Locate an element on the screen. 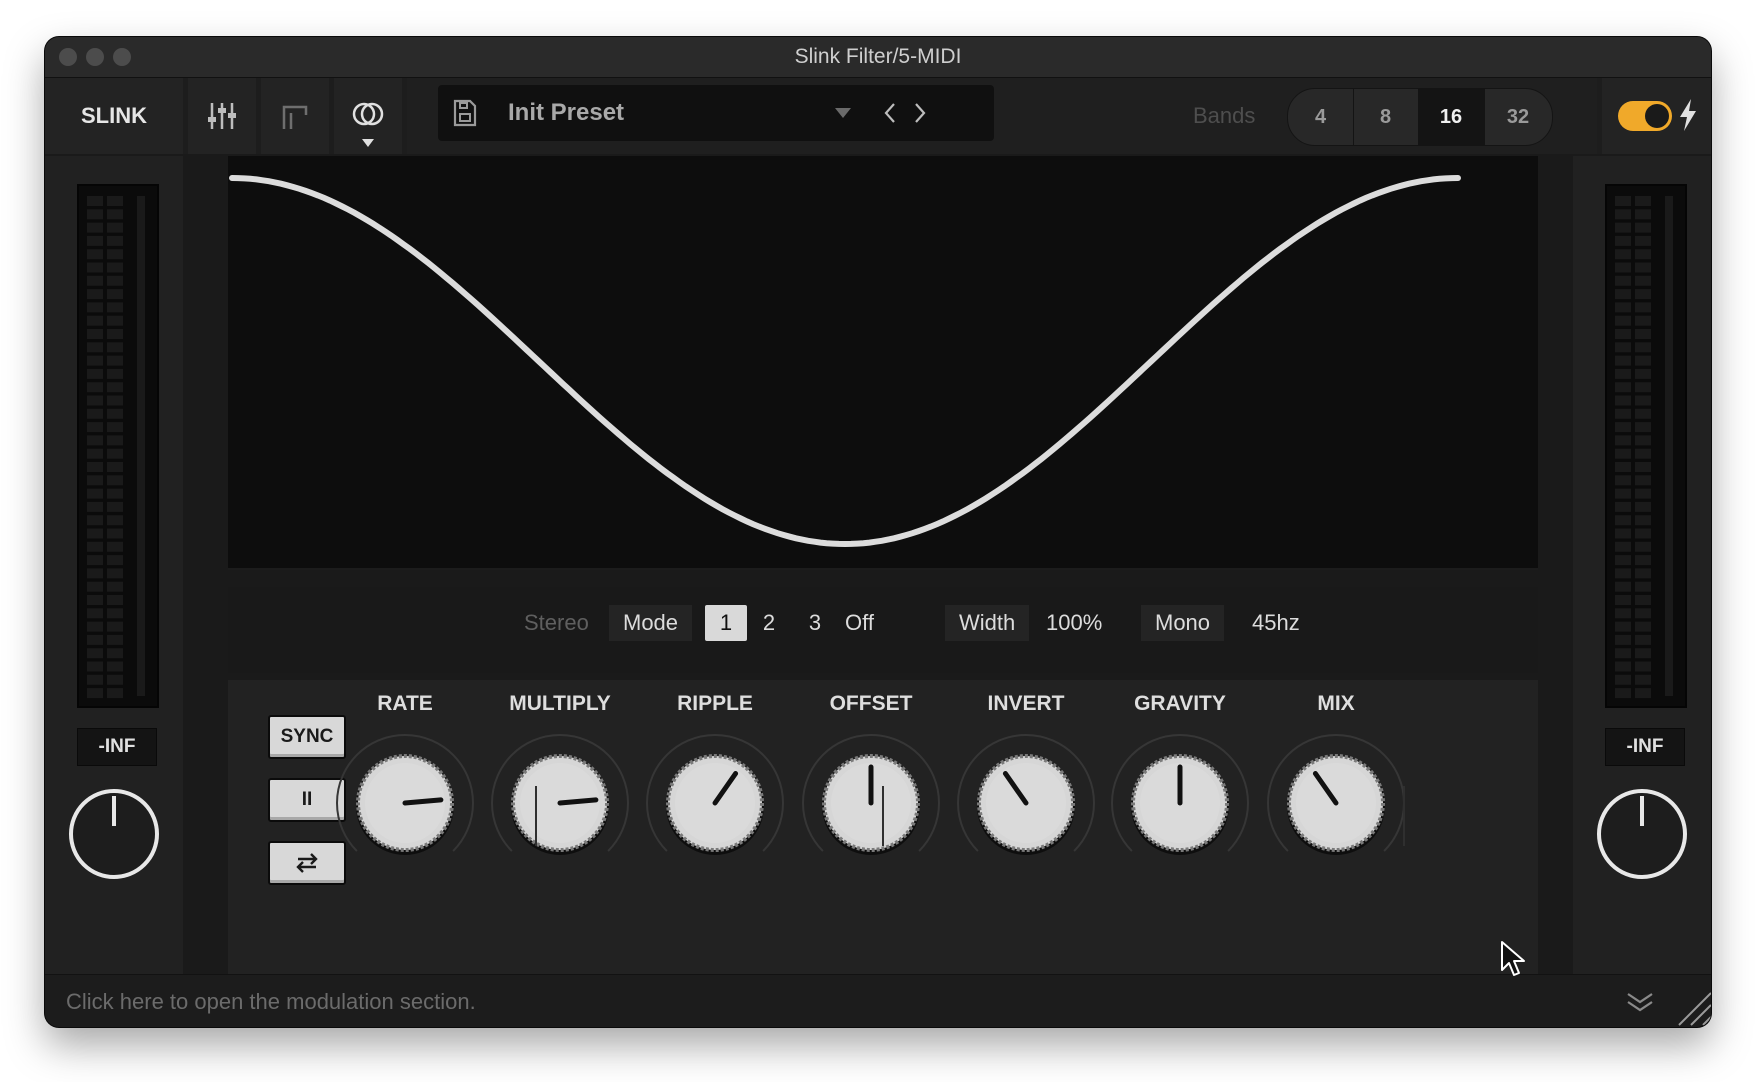  mode-label: Mode is located at coordinates (651, 623).